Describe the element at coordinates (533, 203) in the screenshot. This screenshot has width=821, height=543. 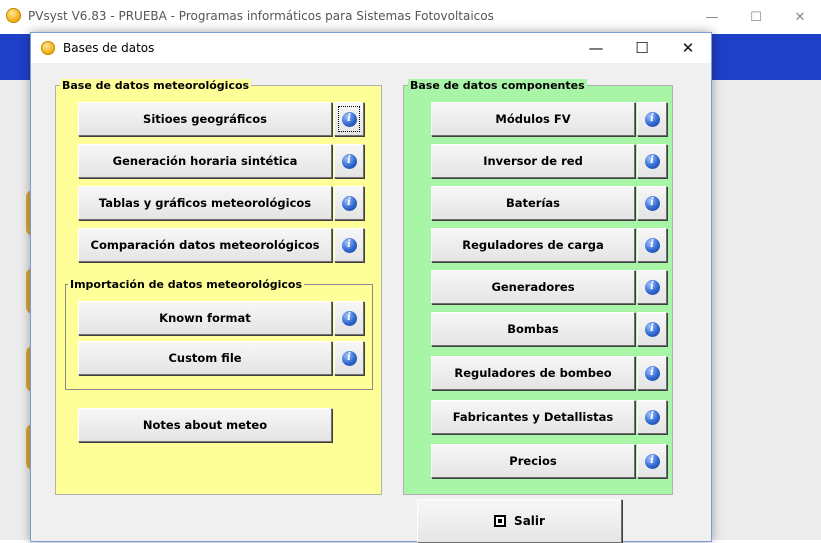
I see `batteries-button: Baterías` at that location.